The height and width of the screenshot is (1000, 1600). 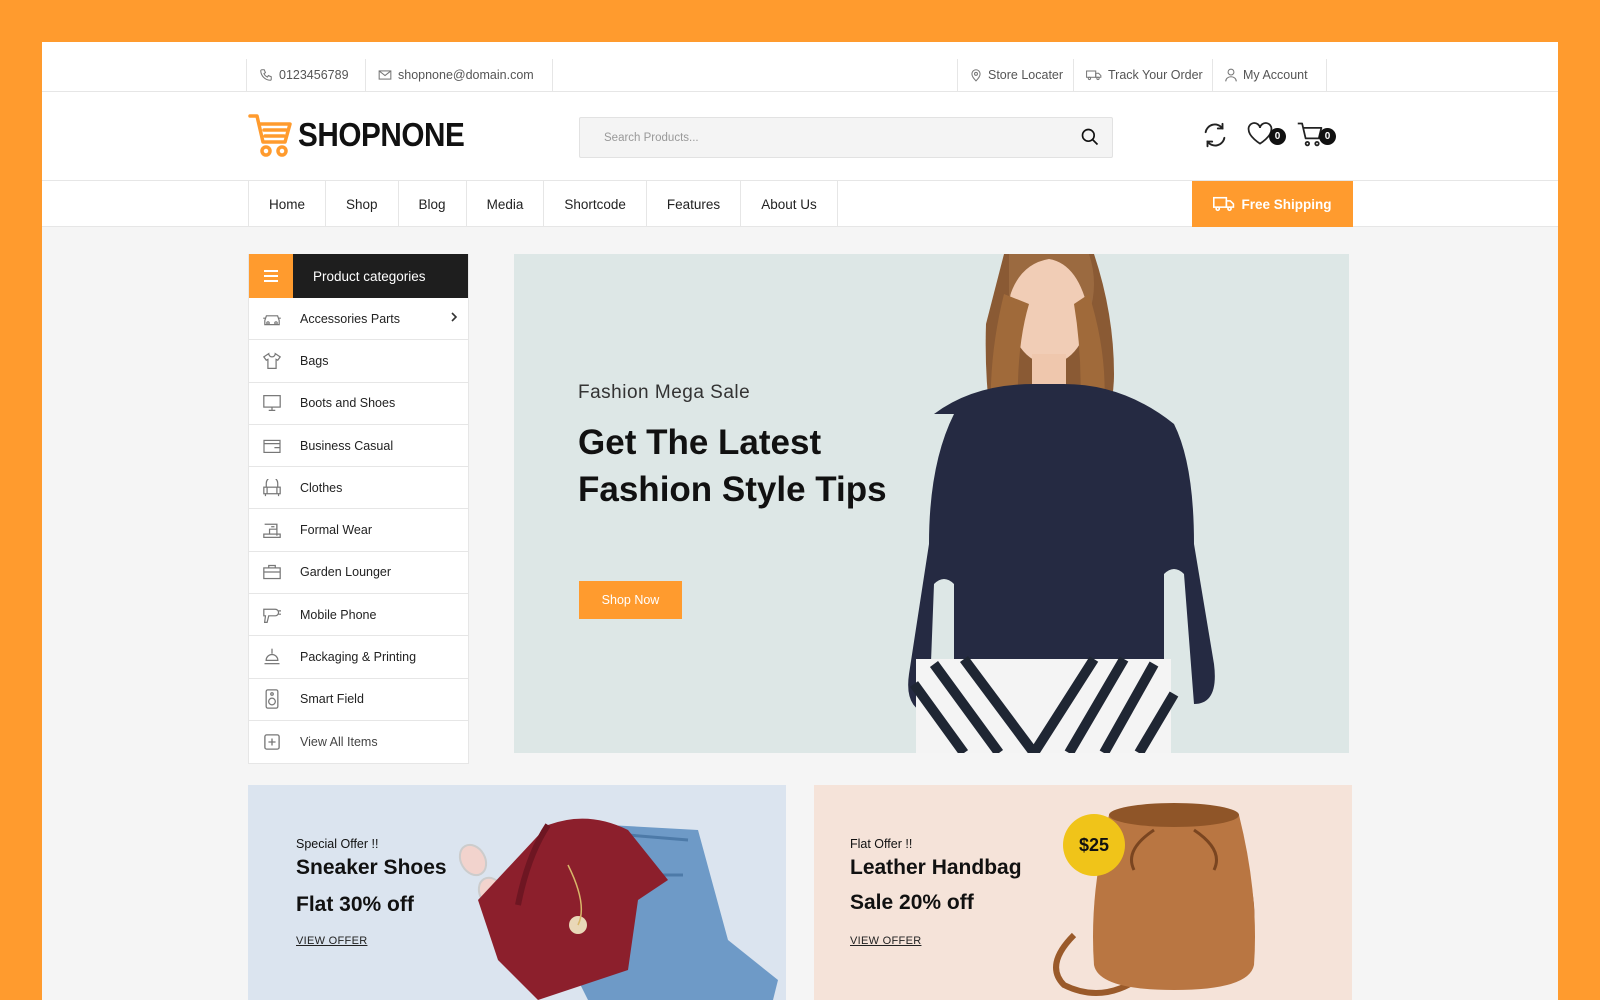 What do you see at coordinates (272, 403) in the screenshot?
I see `monitor-icon` at bounding box center [272, 403].